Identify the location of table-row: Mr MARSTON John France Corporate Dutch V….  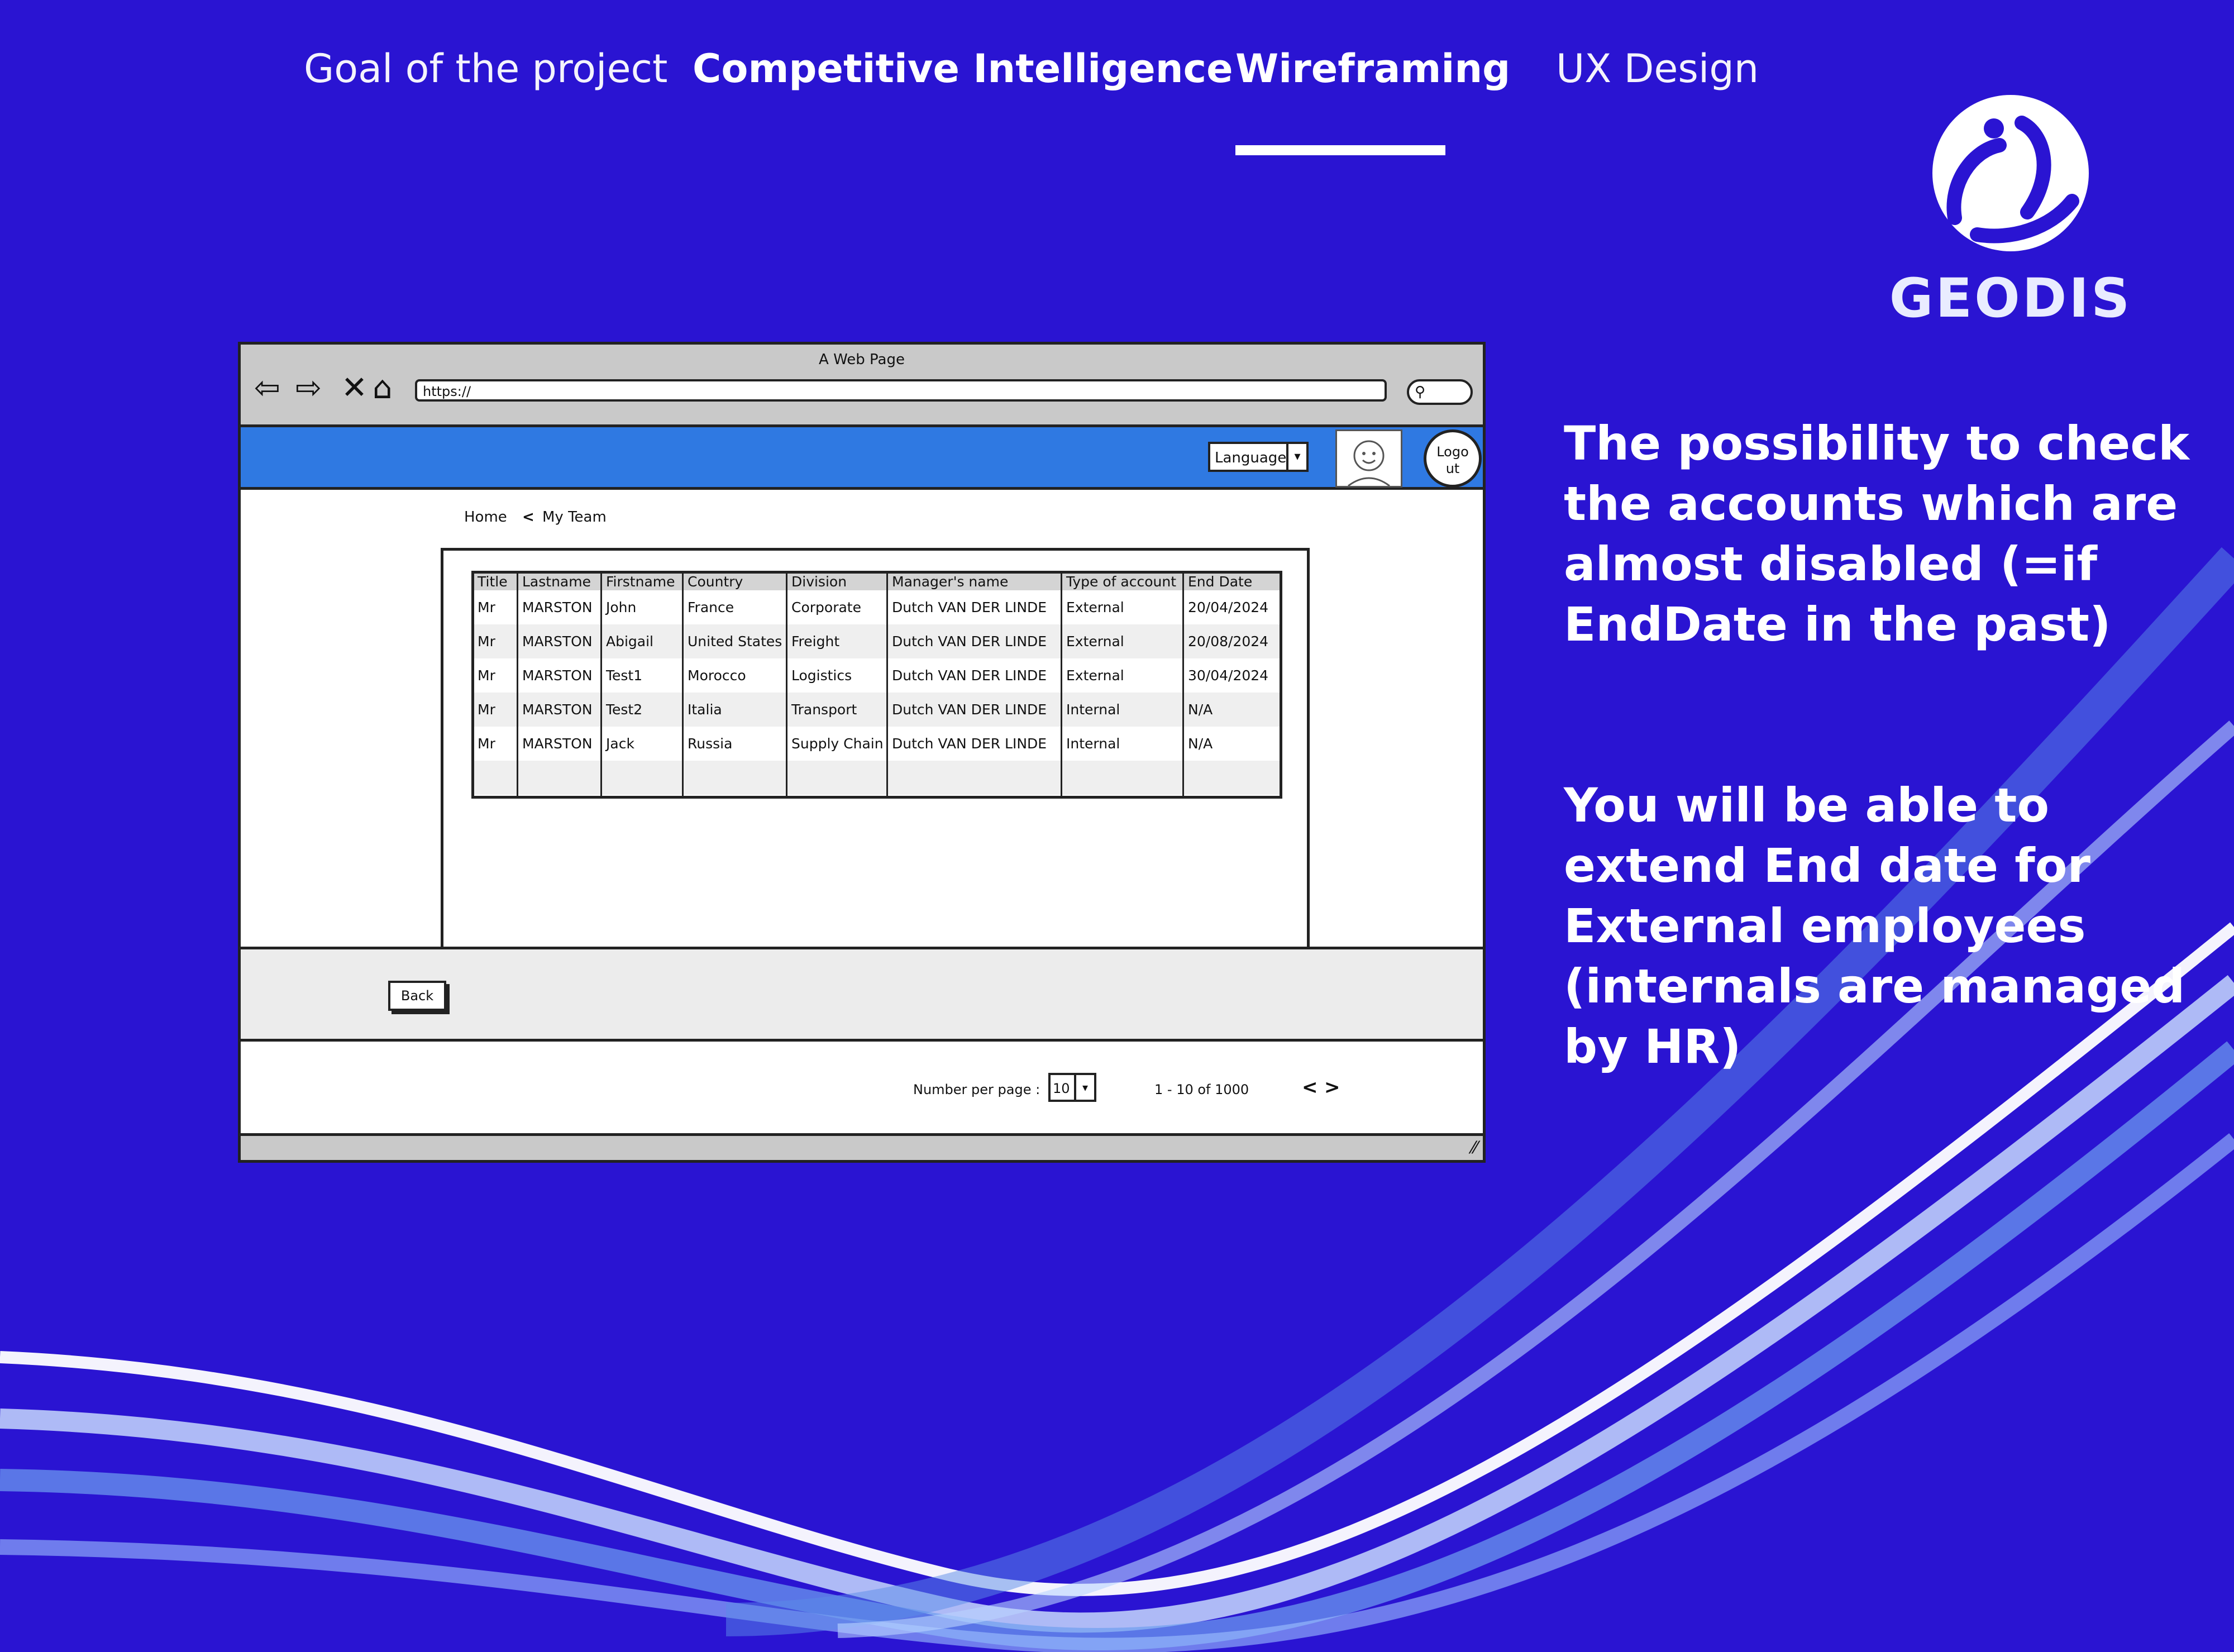
(877, 607).